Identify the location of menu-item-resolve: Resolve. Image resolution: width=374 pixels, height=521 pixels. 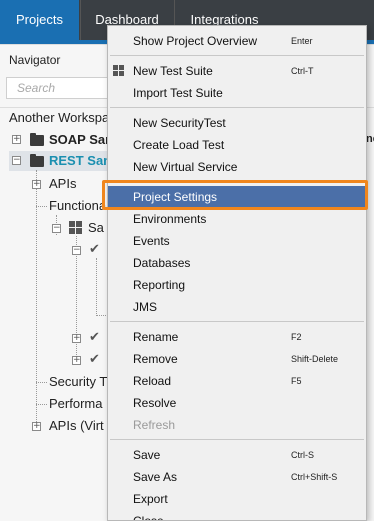
(237, 403).